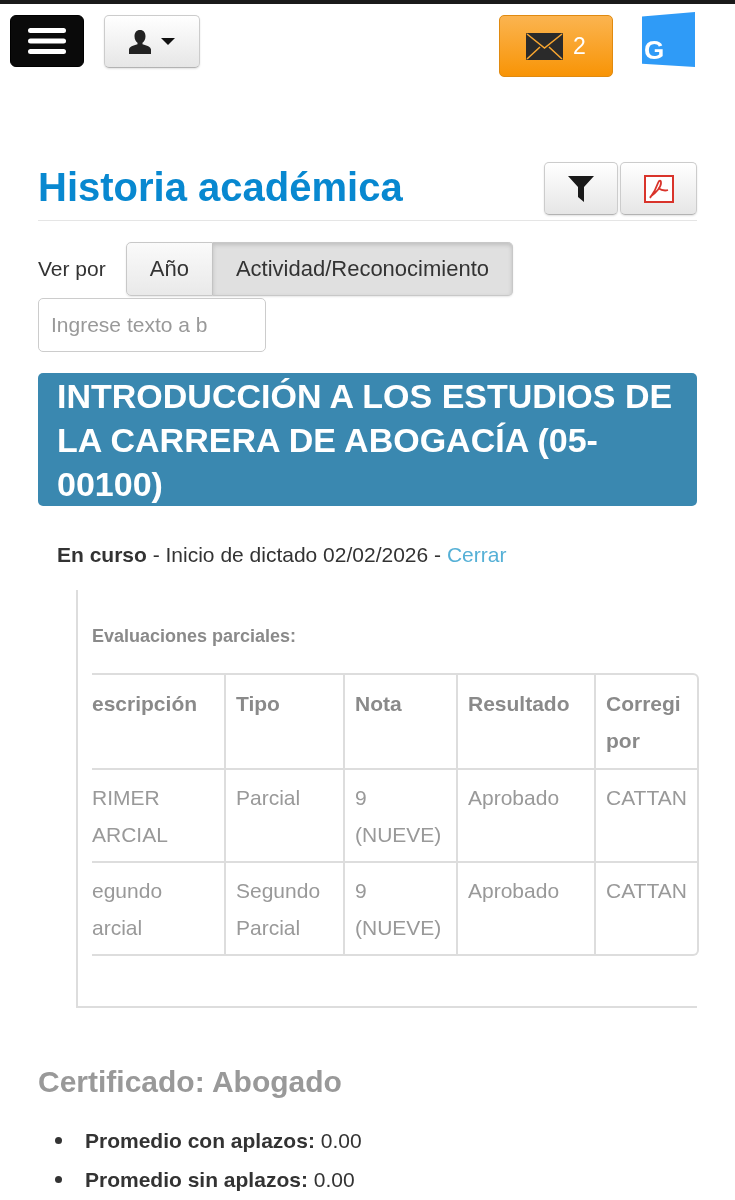 The image size is (735, 1200). What do you see at coordinates (72, 269) in the screenshot?
I see `view-by-label: Ver por` at bounding box center [72, 269].